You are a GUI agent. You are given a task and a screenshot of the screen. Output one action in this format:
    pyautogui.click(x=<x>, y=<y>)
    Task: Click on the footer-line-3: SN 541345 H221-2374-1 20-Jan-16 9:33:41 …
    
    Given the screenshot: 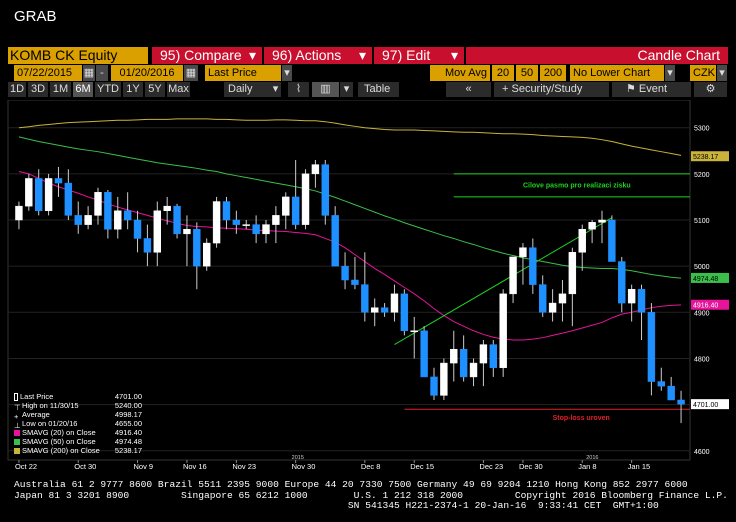 What is the action you would take?
    pyautogui.click(x=336, y=505)
    